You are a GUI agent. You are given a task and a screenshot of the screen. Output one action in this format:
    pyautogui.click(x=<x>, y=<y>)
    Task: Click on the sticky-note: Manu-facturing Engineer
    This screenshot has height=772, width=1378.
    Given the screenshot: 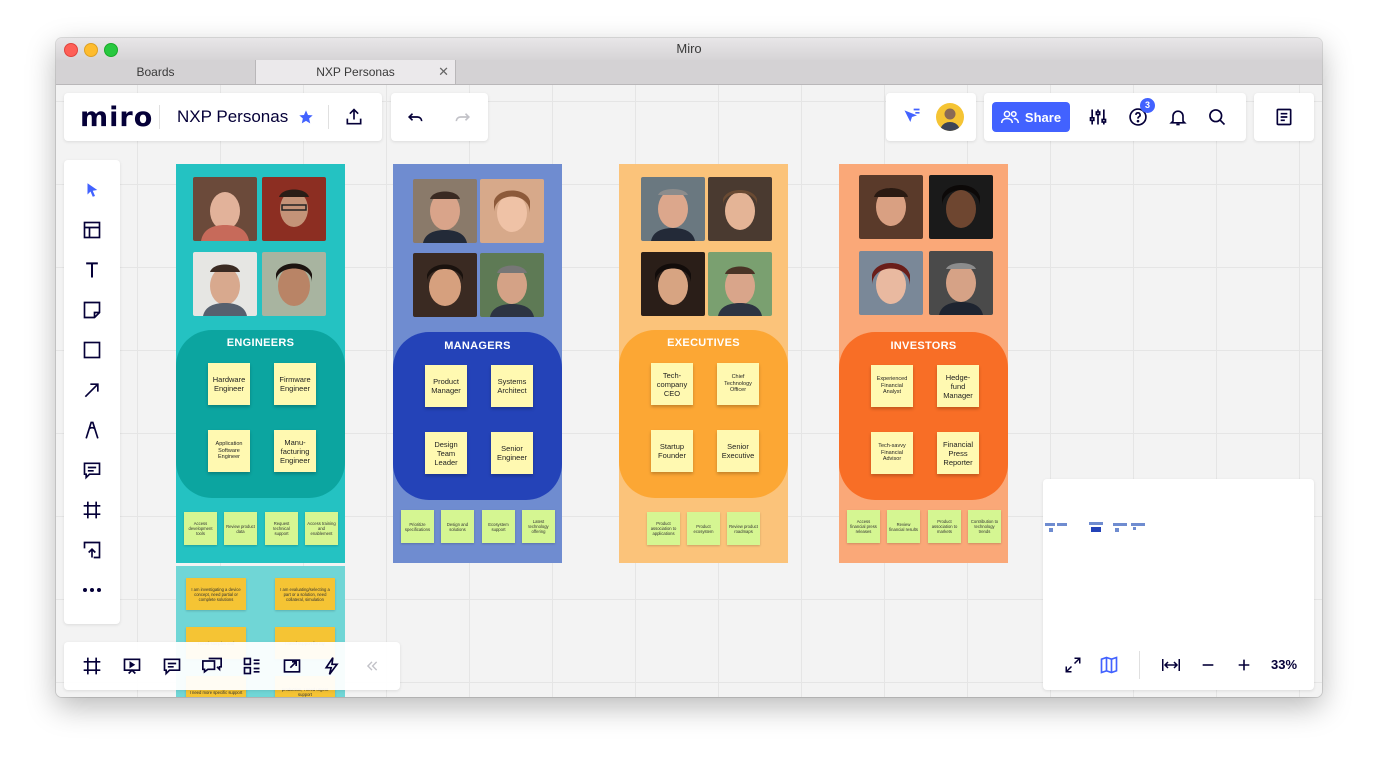 What is the action you would take?
    pyautogui.click(x=295, y=451)
    